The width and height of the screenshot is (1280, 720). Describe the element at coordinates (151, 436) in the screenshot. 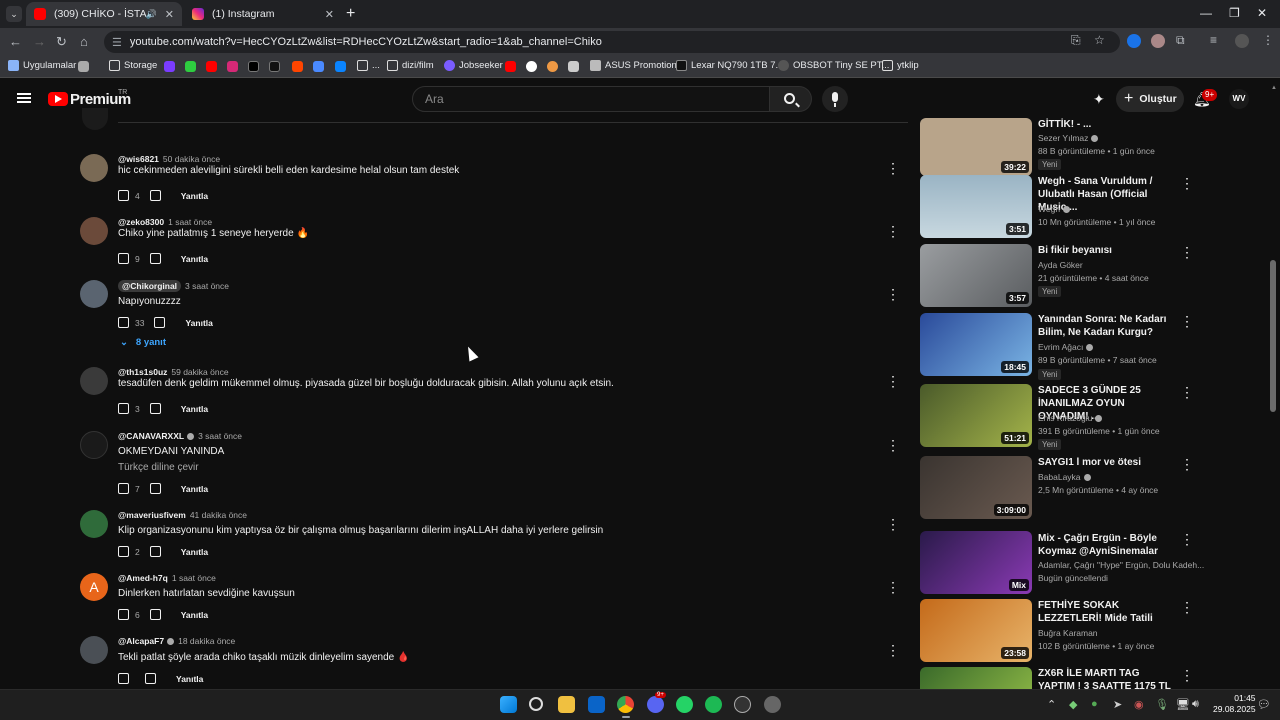

I see `comment-author: @CANAVARXXL` at that location.